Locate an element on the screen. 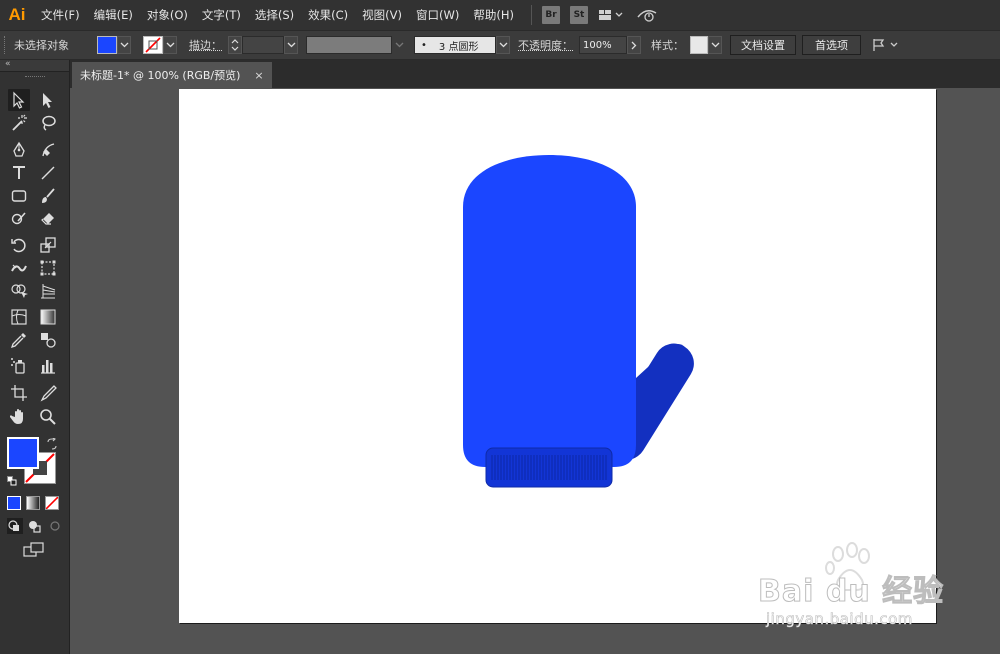 This screenshot has width=1000, height=654. line-tool-icon is located at coordinates (48, 173).